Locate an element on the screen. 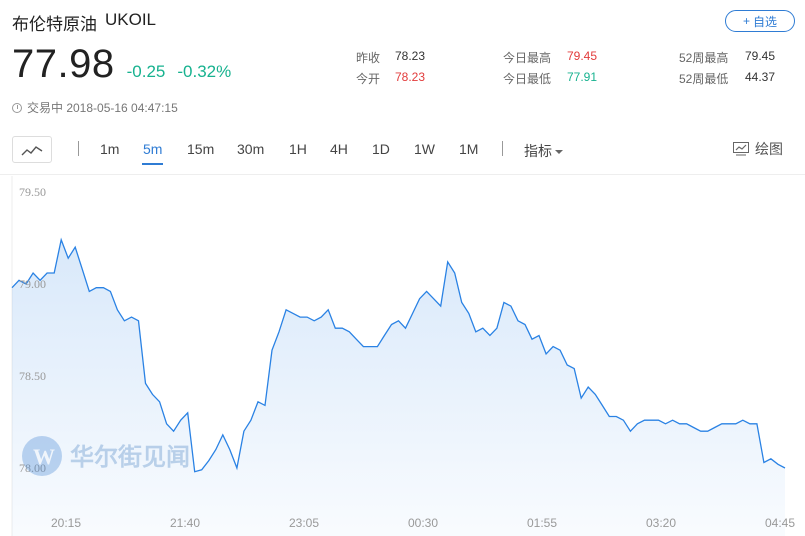 The image size is (805, 536). draw-button: 绘图 is located at coordinates (758, 149).